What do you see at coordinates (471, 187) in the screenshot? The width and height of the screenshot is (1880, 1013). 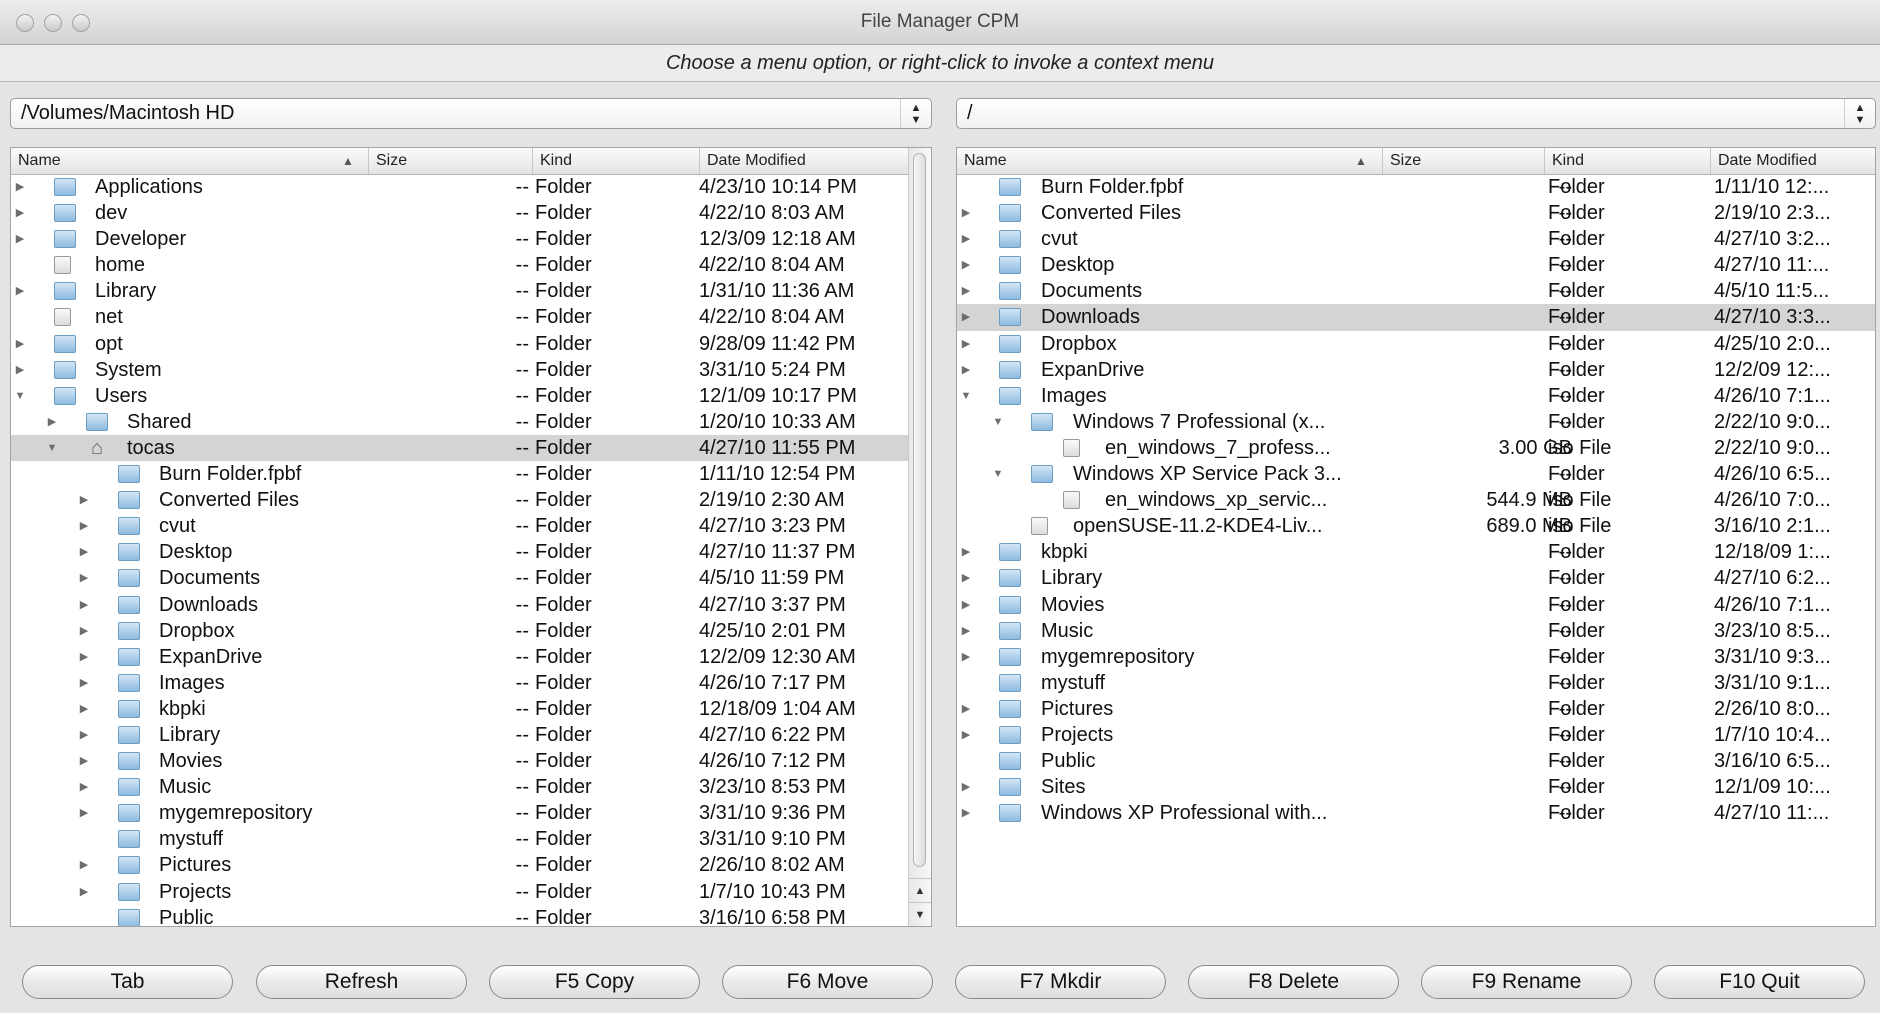 I see `file-row: ▶ Applications -- Folder 4/23/10 10:14 PM` at bounding box center [471, 187].